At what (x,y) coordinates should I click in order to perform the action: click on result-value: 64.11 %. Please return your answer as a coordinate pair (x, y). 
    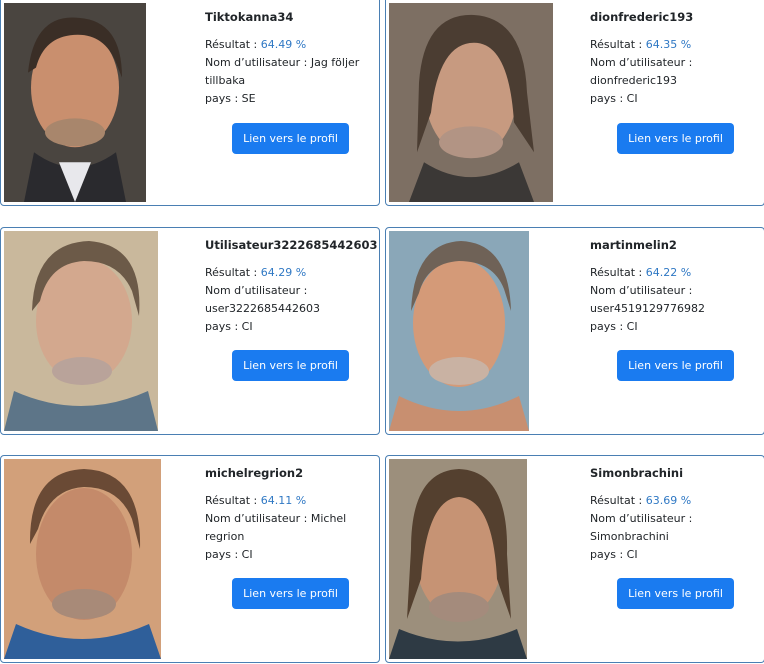
    Looking at the image, I should click on (283, 500).